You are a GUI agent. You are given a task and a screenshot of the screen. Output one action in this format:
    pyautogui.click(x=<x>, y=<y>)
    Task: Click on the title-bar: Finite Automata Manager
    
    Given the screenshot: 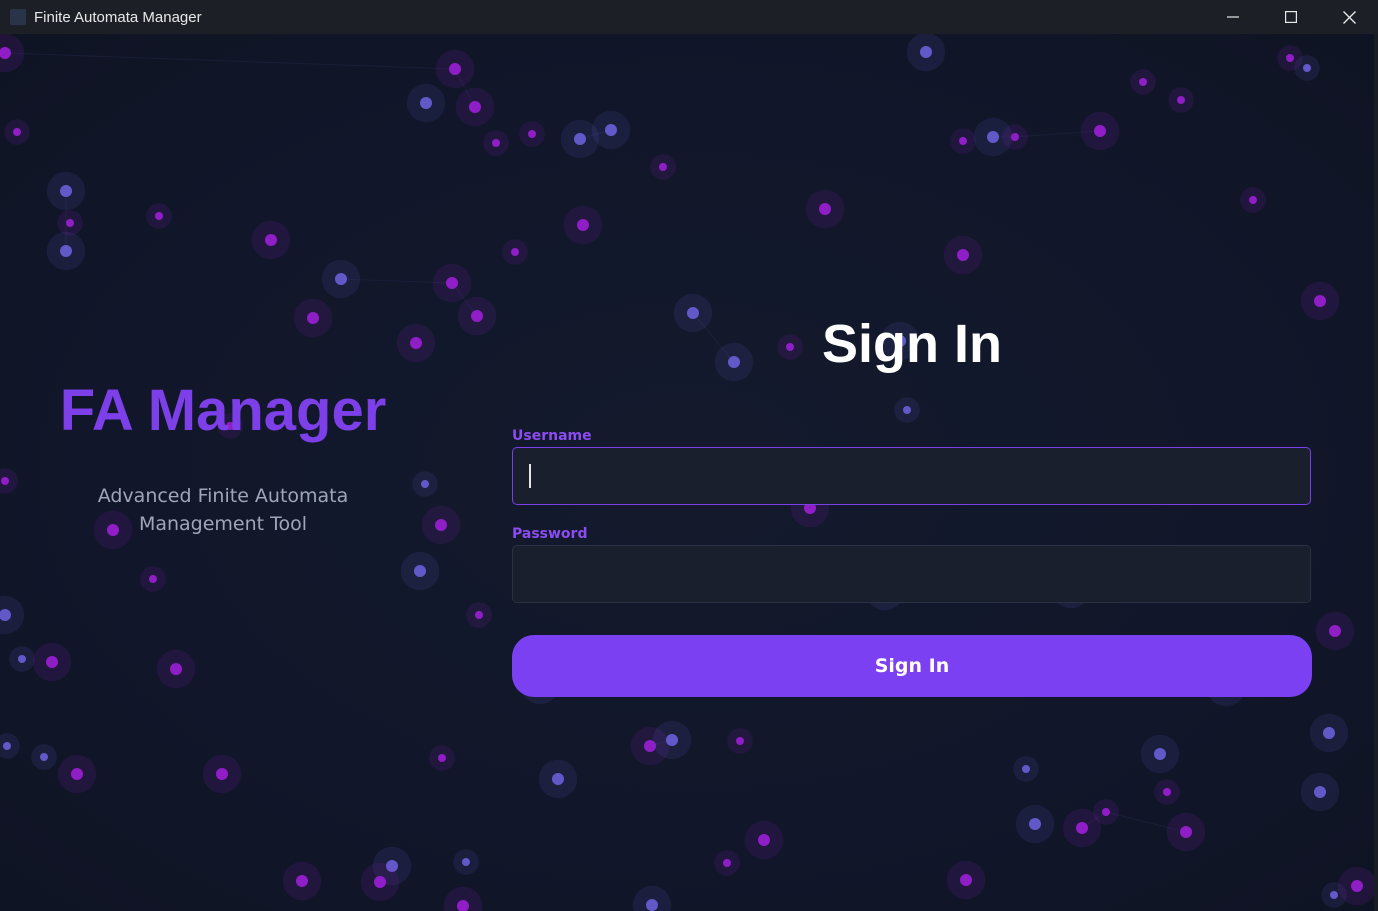 What is the action you would take?
    pyautogui.click(x=689, y=17)
    